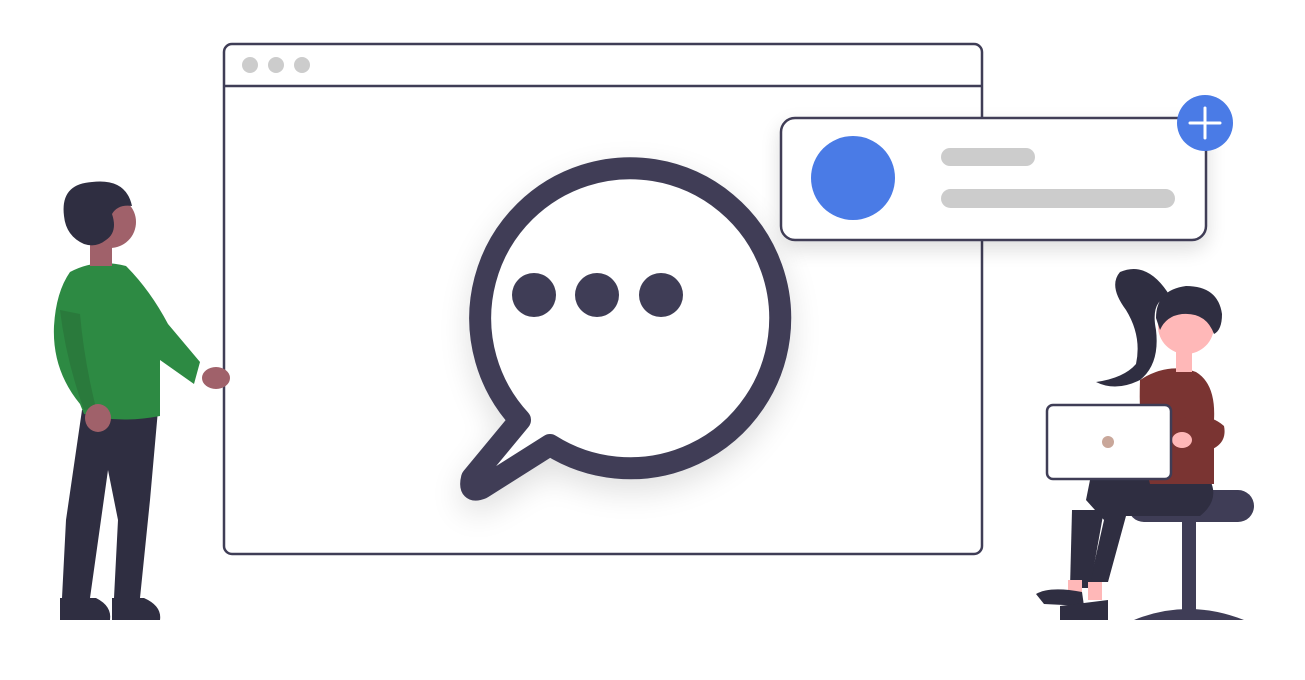  I want to click on avatar, so click(853, 178).